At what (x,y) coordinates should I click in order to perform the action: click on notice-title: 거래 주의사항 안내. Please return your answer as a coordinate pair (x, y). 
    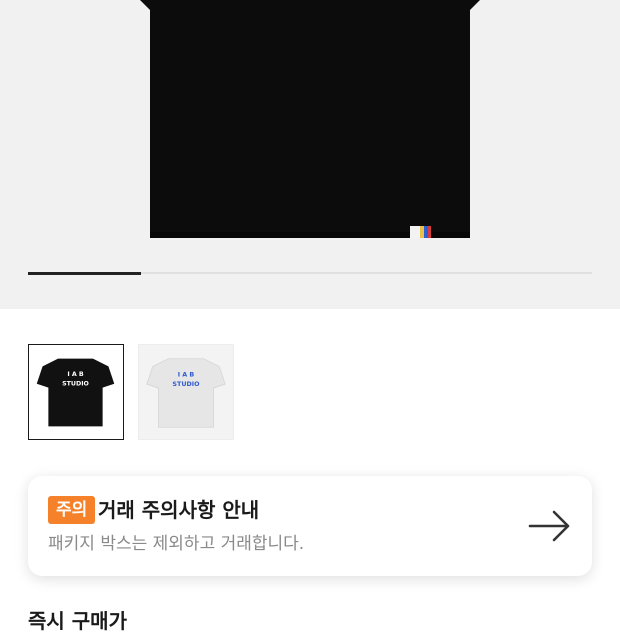
    Looking at the image, I should click on (179, 510).